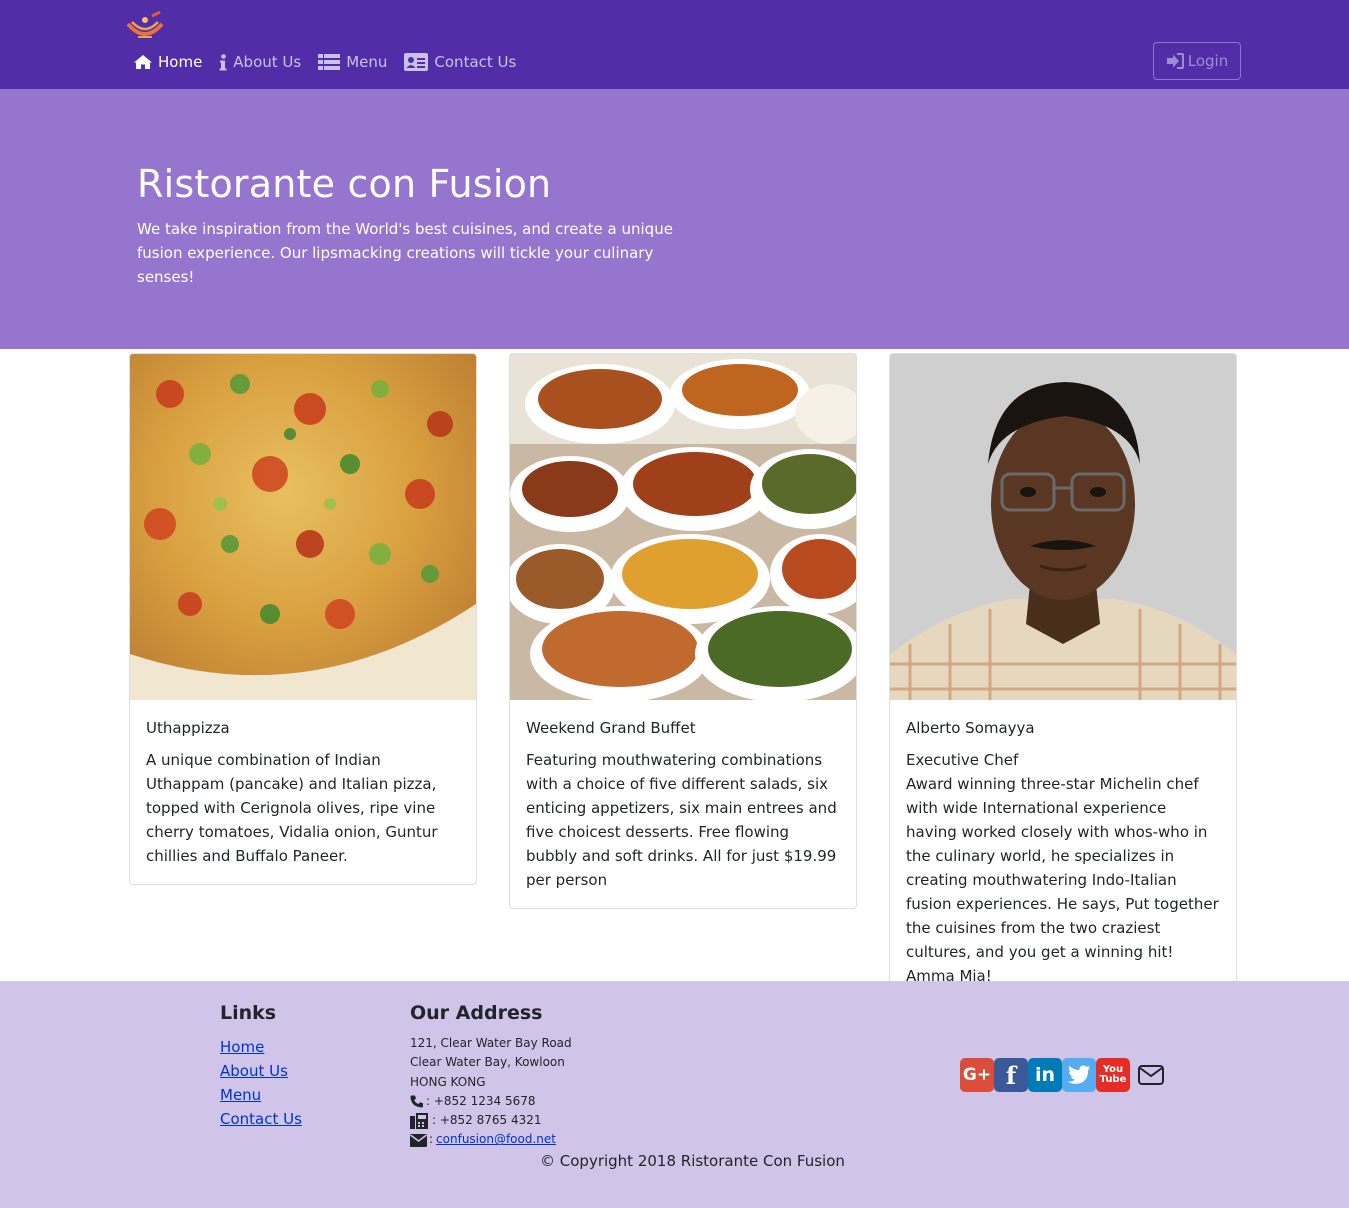 The image size is (1349, 1208). Describe the element at coordinates (977, 1075) in the screenshot. I see `google-plus-icon: G+` at that location.